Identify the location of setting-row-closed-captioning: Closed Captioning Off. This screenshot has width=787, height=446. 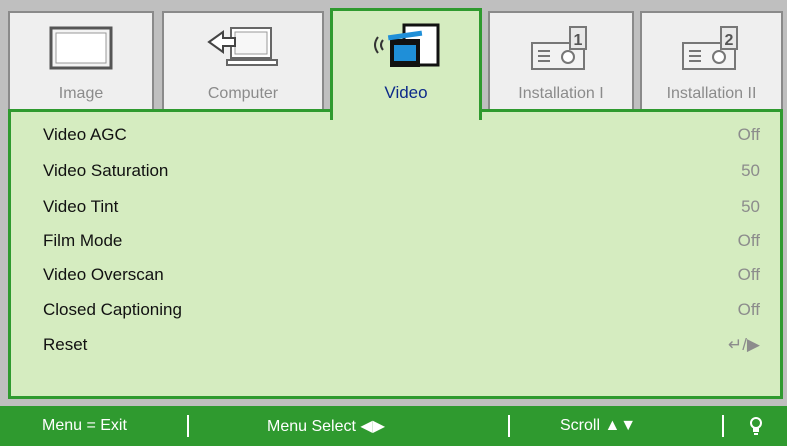
(401, 310).